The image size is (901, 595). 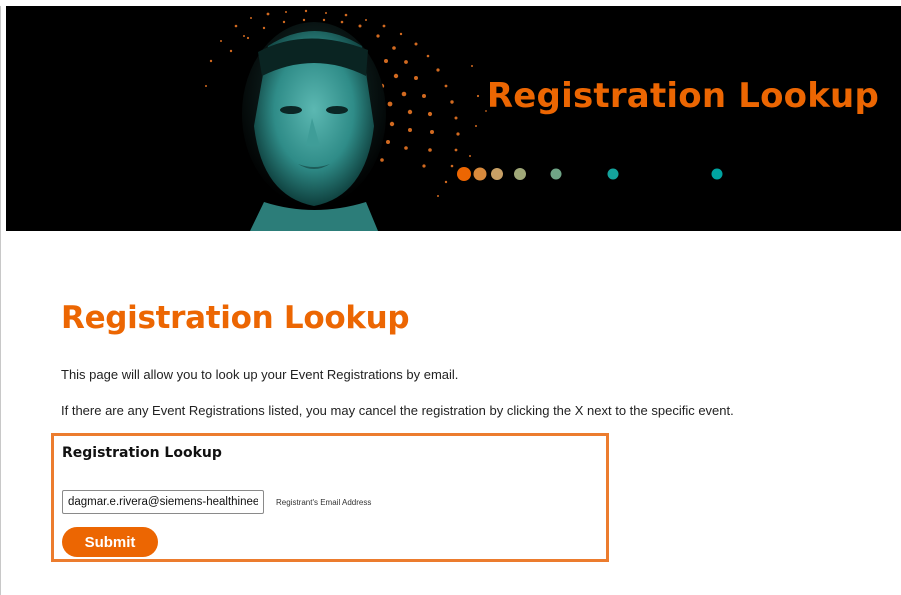 I want to click on submit-button: Submit, so click(x=110, y=542).